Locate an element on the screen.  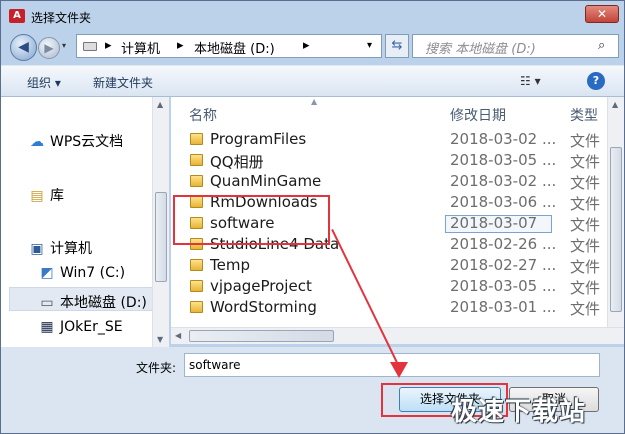
file-name: QuanMinGame is located at coordinates (266, 181).